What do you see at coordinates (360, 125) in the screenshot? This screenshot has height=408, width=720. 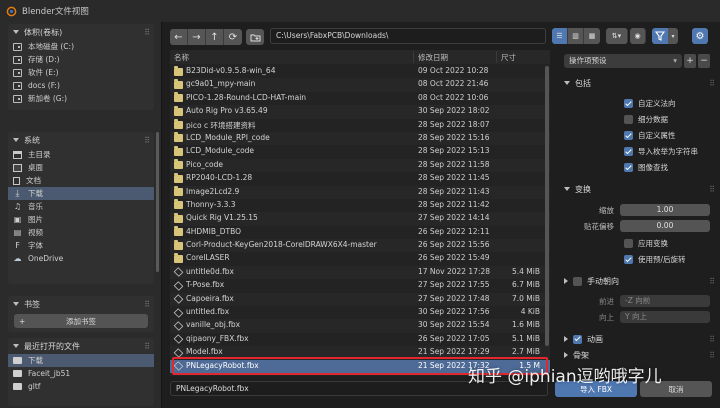 I see `file-row: pico c 环境搭建资料 28 Sep 2022 18:07` at bounding box center [360, 125].